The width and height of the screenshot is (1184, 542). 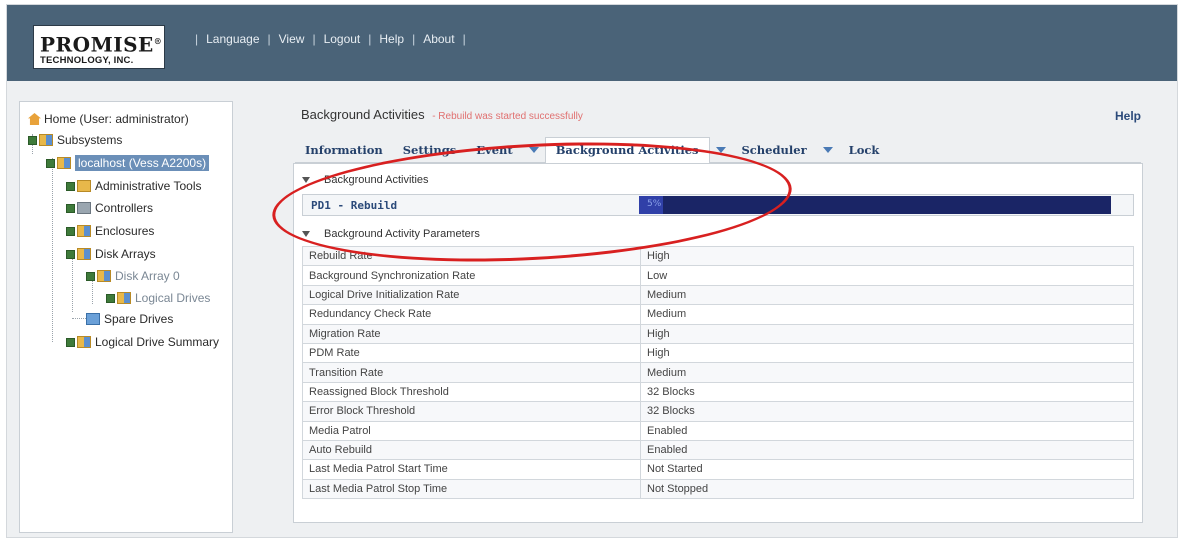 What do you see at coordinates (864, 150) in the screenshot?
I see `tab-lock: Lock` at bounding box center [864, 150].